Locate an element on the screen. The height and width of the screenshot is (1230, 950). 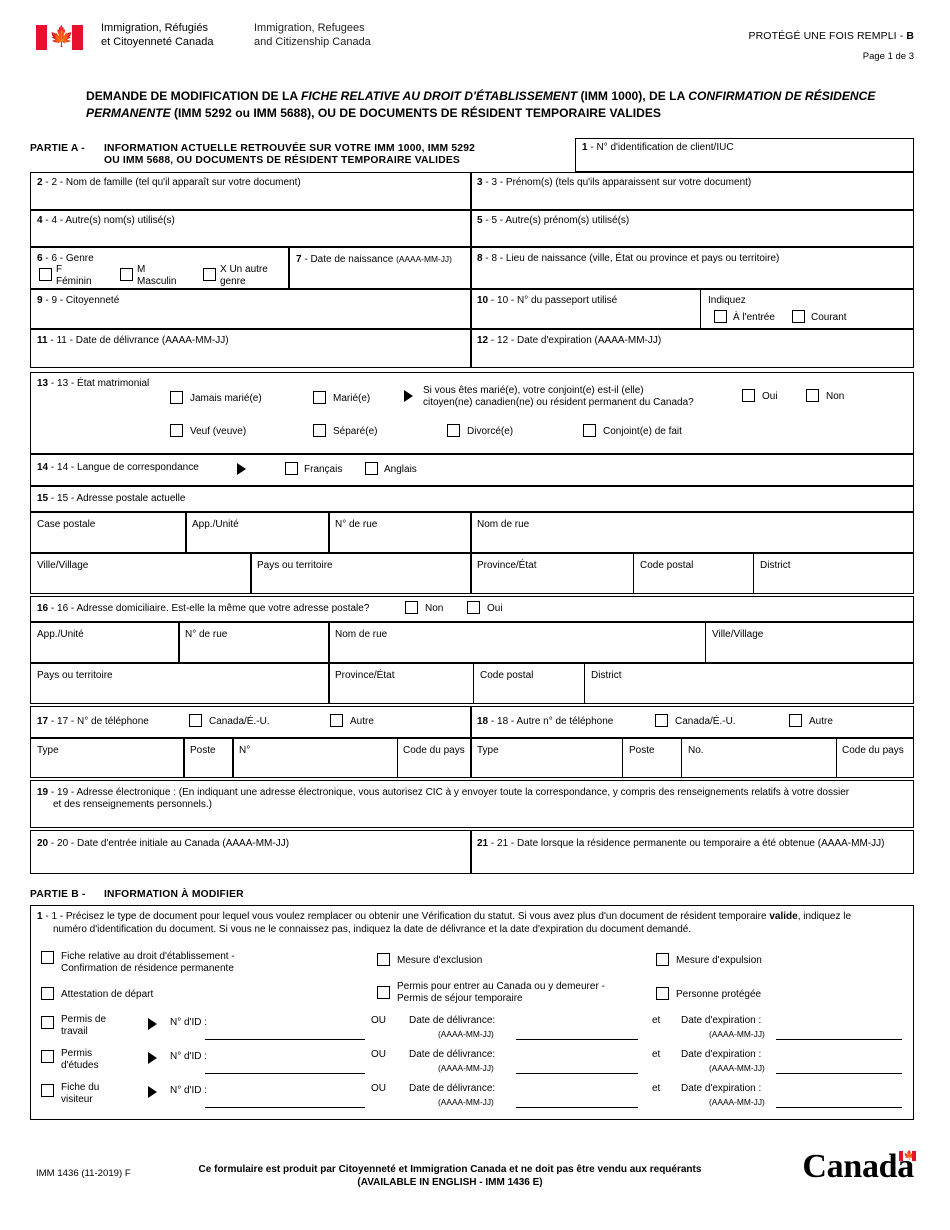
part-b-checkbox-mesure-exclusion is located at coordinates (383, 959).